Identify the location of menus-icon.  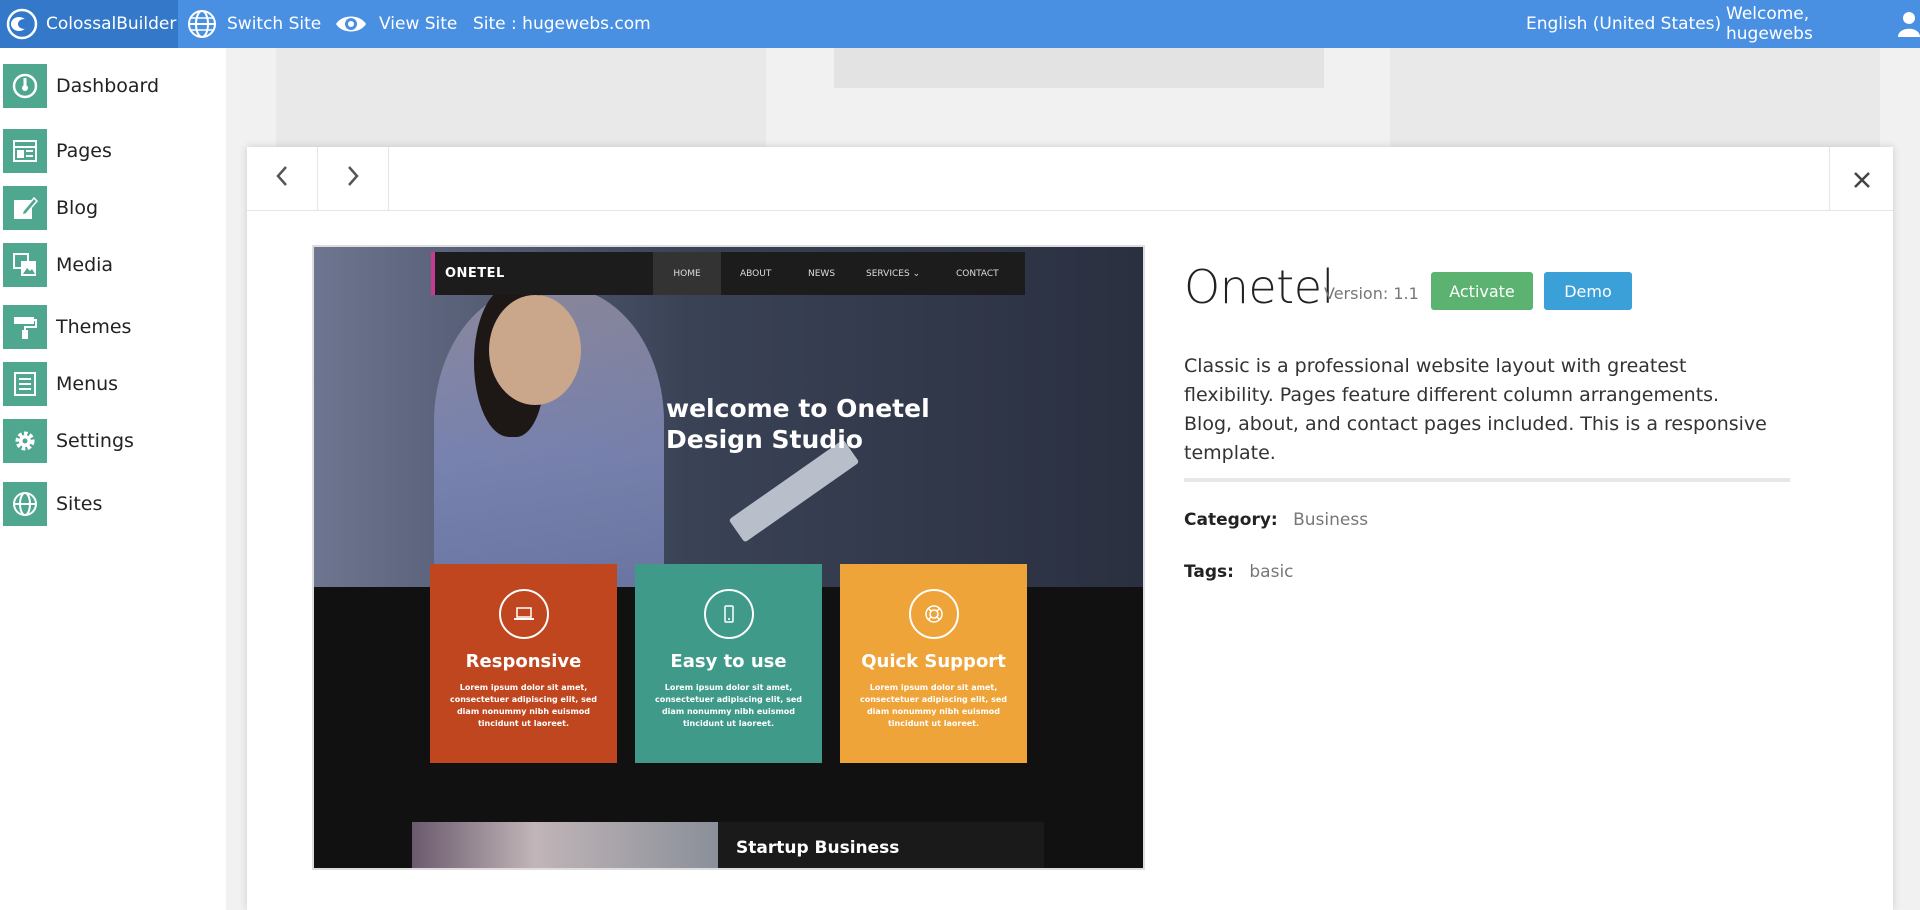
(25, 384).